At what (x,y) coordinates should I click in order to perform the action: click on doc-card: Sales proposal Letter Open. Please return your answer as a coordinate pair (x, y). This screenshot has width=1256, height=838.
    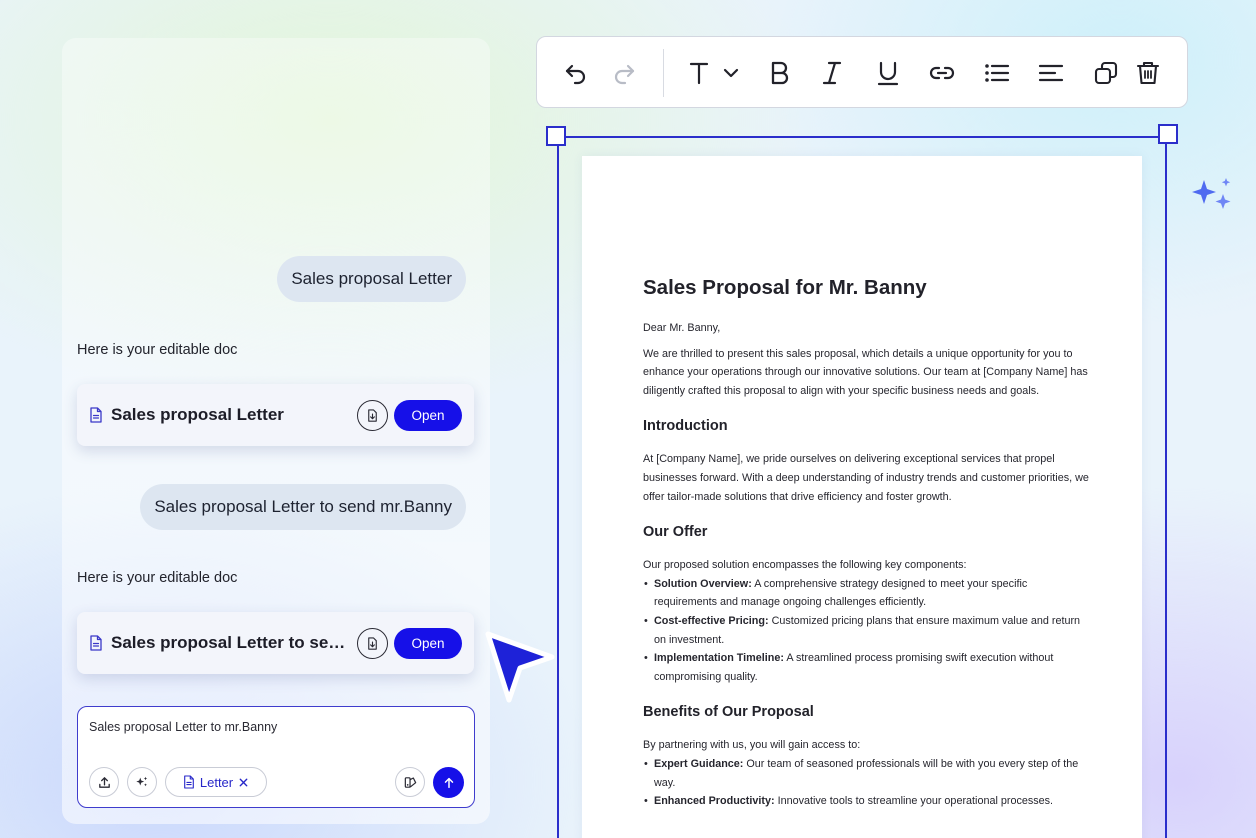
    Looking at the image, I should click on (275, 415).